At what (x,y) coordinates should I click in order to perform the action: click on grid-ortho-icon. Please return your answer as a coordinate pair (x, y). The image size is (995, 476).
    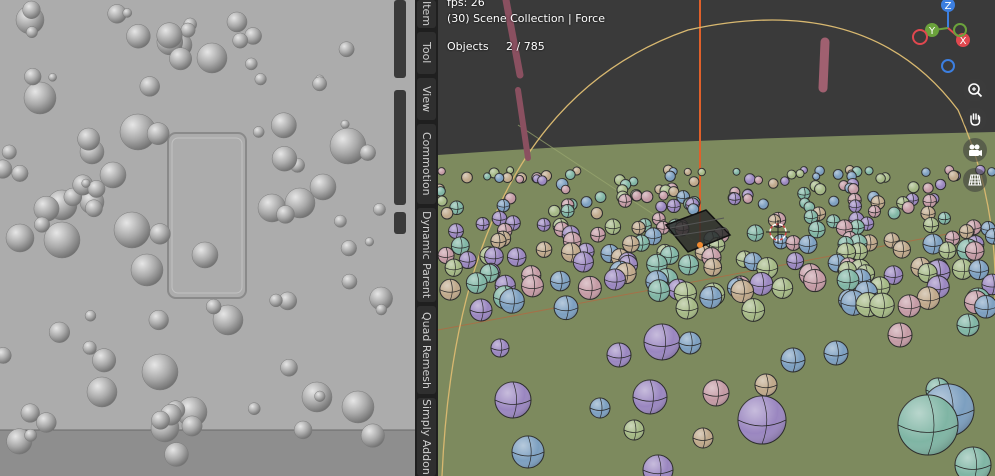
    Looking at the image, I should click on (975, 180).